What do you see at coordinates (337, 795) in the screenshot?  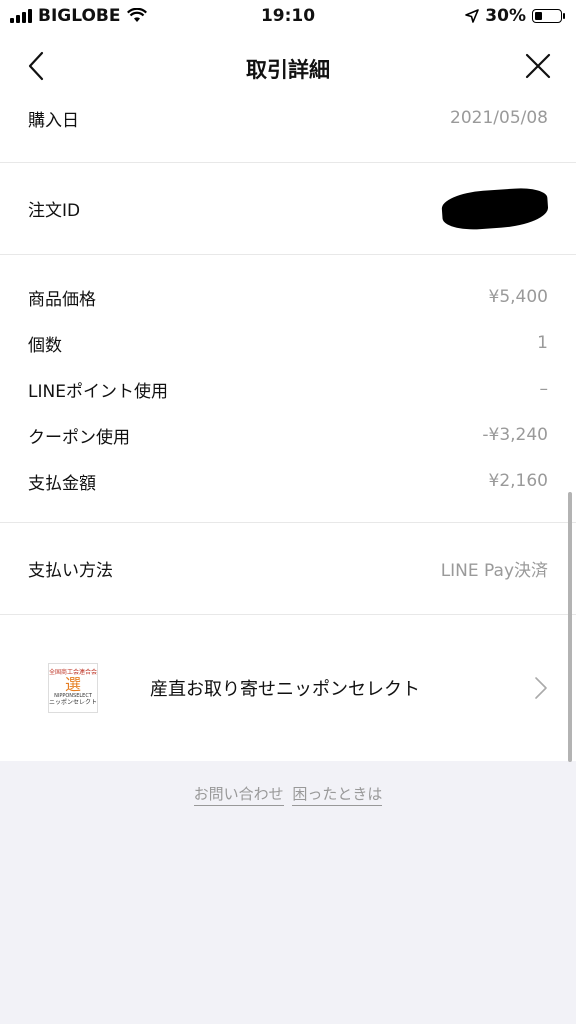 I see `help-link: 困ったときは` at bounding box center [337, 795].